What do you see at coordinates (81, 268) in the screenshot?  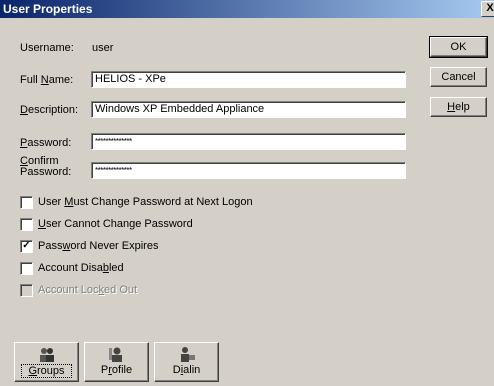 I see `checkbox-label: Account Disabled` at bounding box center [81, 268].